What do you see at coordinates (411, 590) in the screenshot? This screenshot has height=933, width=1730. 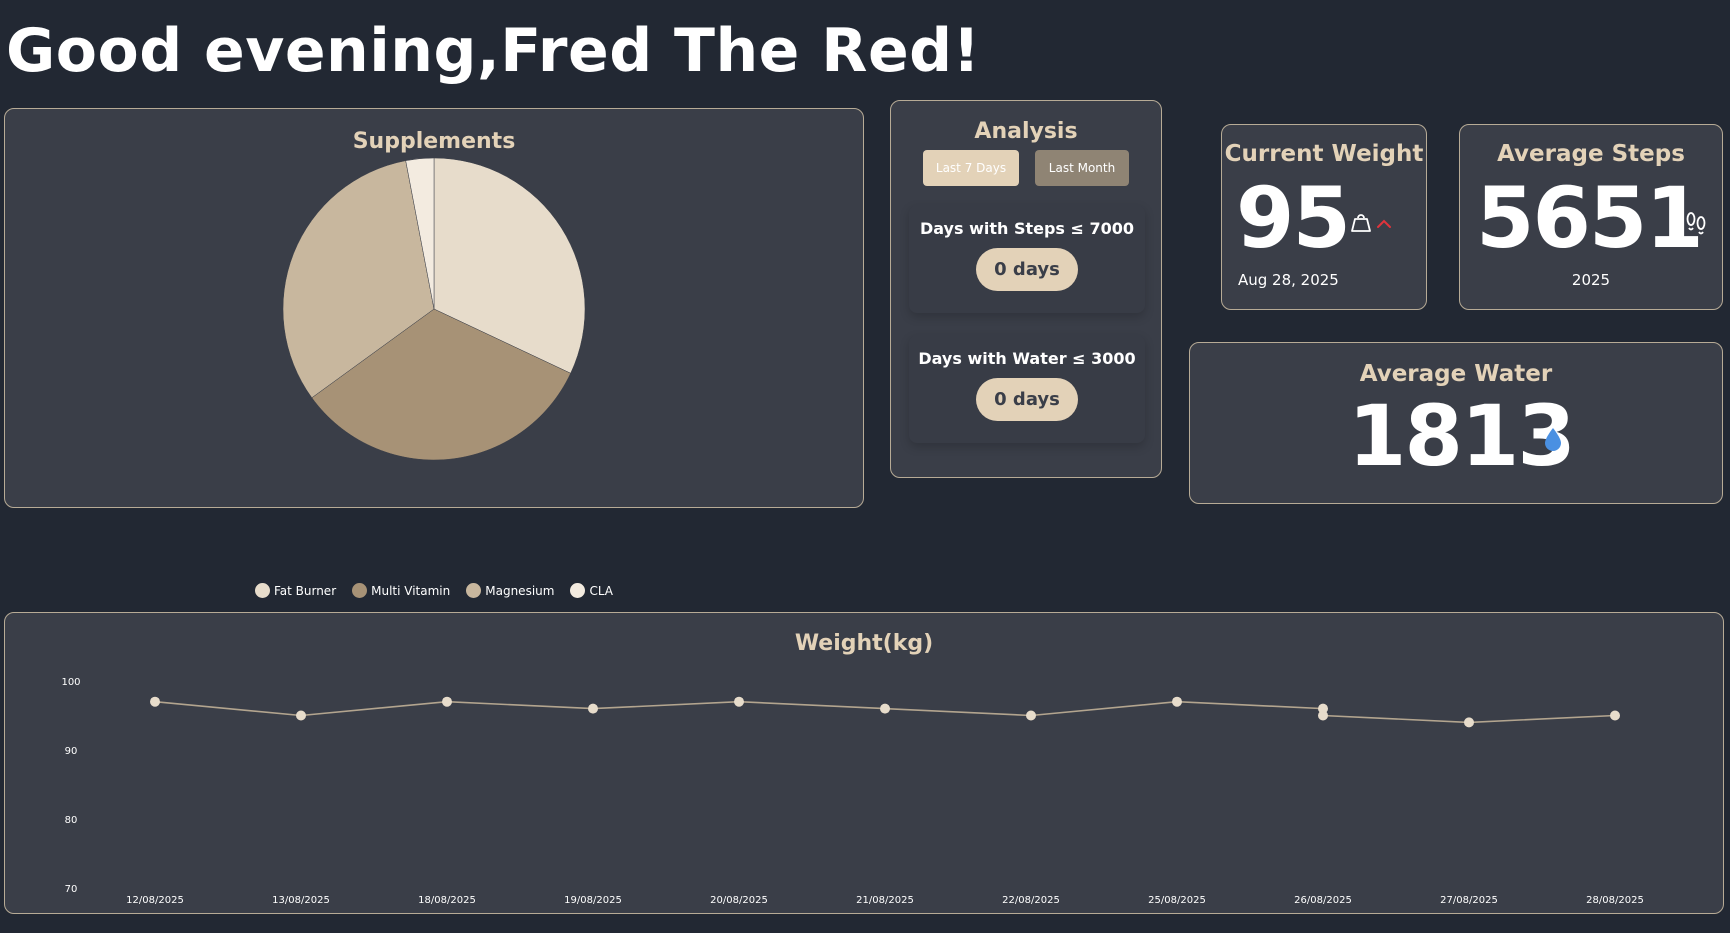 I see `legend-label: Multi Vitamin` at bounding box center [411, 590].